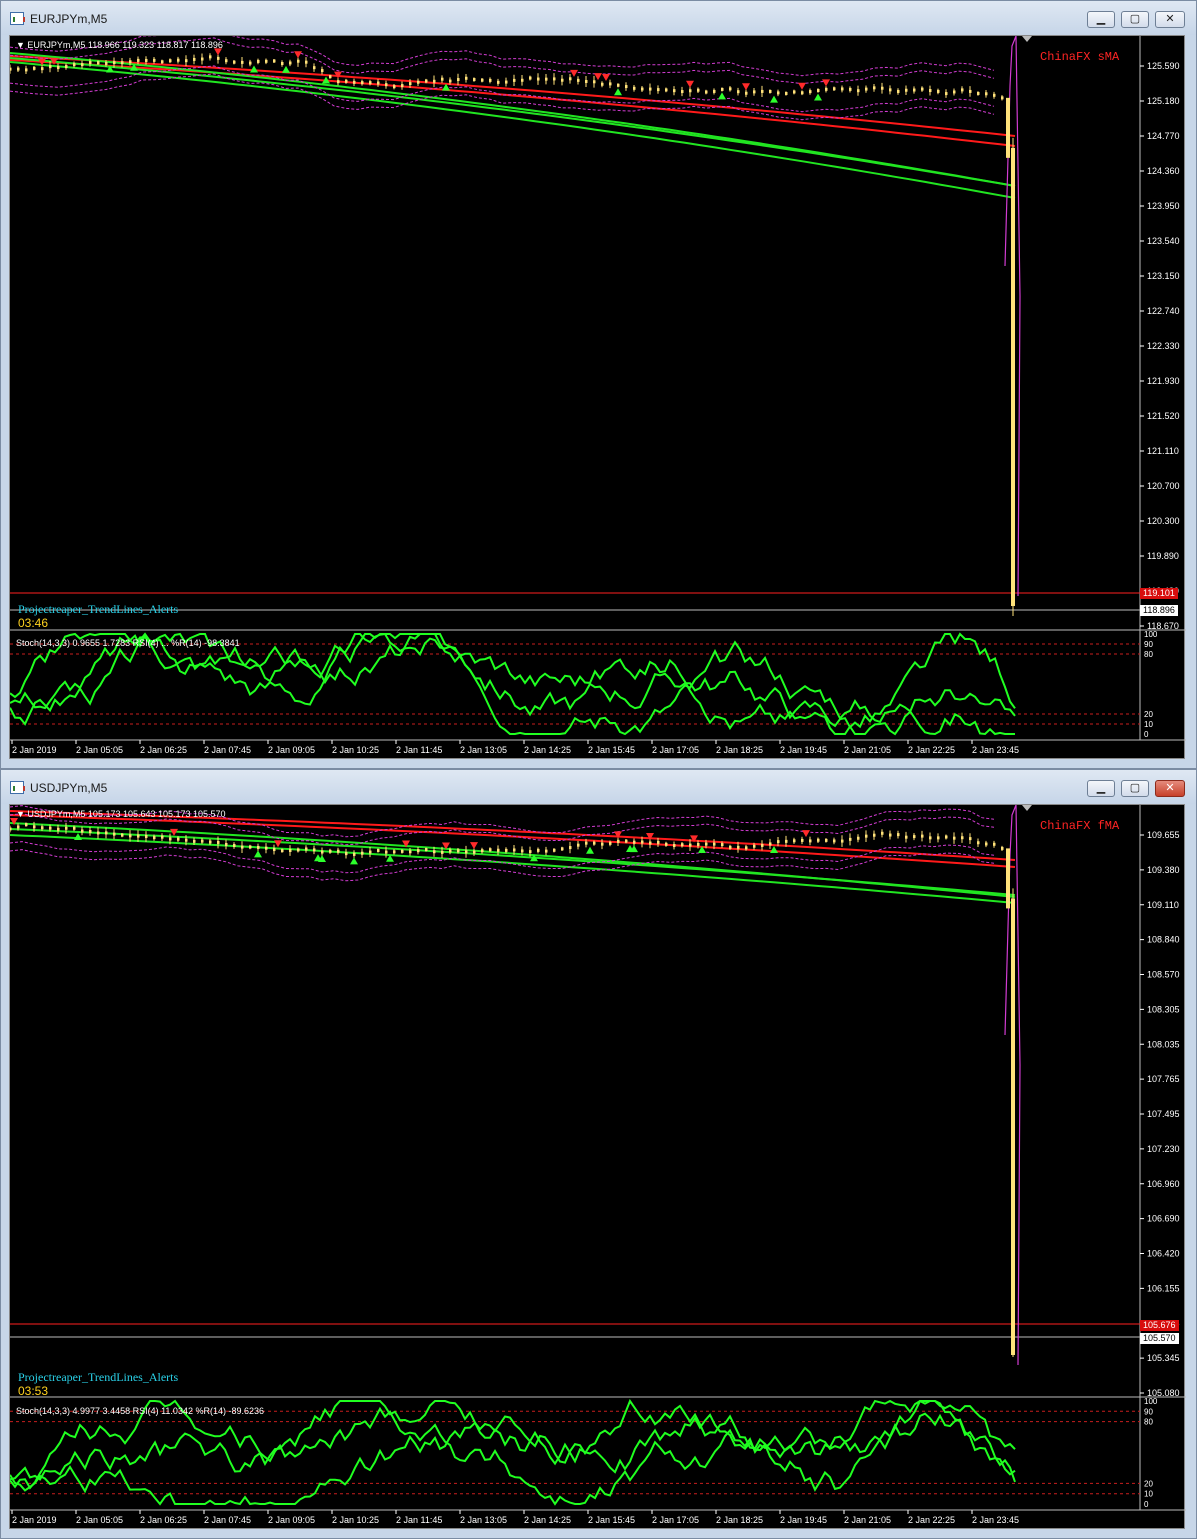 The image size is (1197, 1539). What do you see at coordinates (1163, 940) in the screenshot?
I see `price-tick-label: 108.840` at bounding box center [1163, 940].